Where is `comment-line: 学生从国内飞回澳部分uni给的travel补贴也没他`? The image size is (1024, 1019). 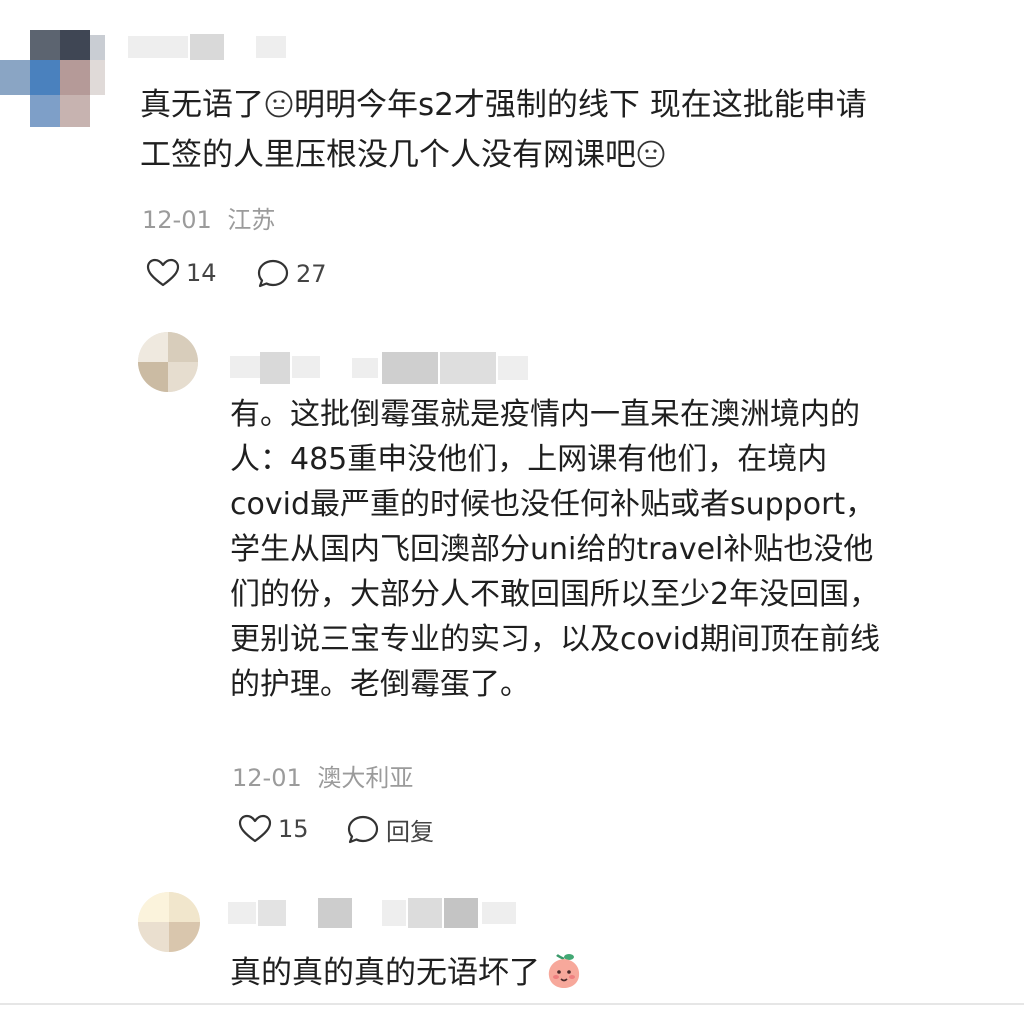
comment-line: 学生从国内飞回澳部分uni给的travel补贴也没他 is located at coordinates (552, 549).